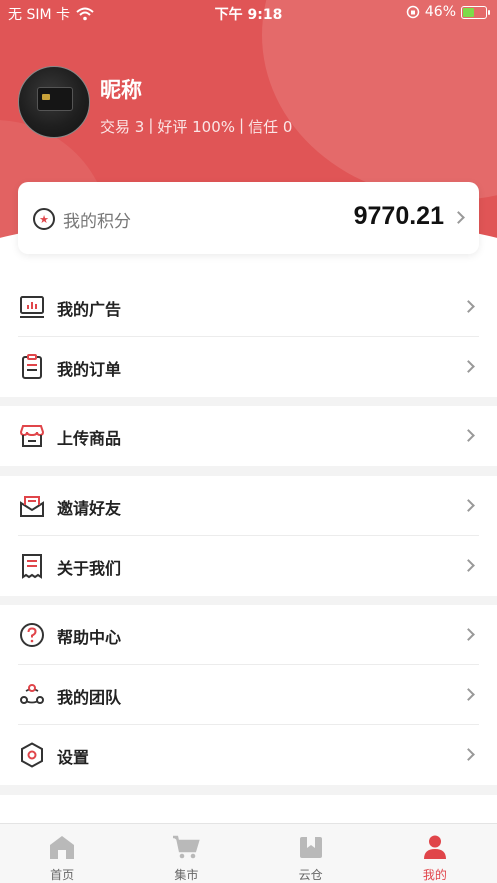 The image size is (497, 883). I want to click on cart-icon, so click(187, 847).